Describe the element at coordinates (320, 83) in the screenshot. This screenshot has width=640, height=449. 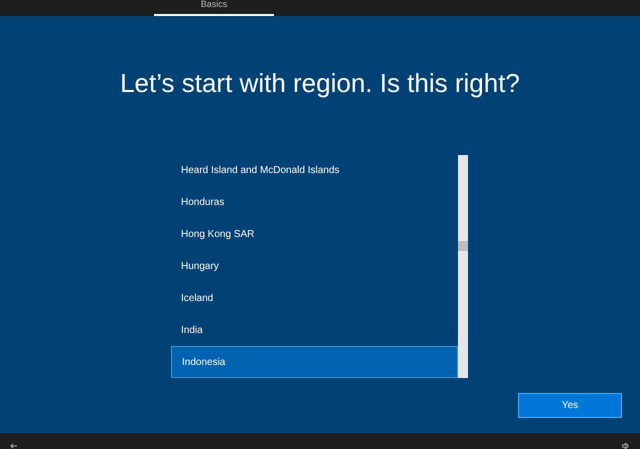
I see `page-title: Let’s start with region. Is this right?` at that location.